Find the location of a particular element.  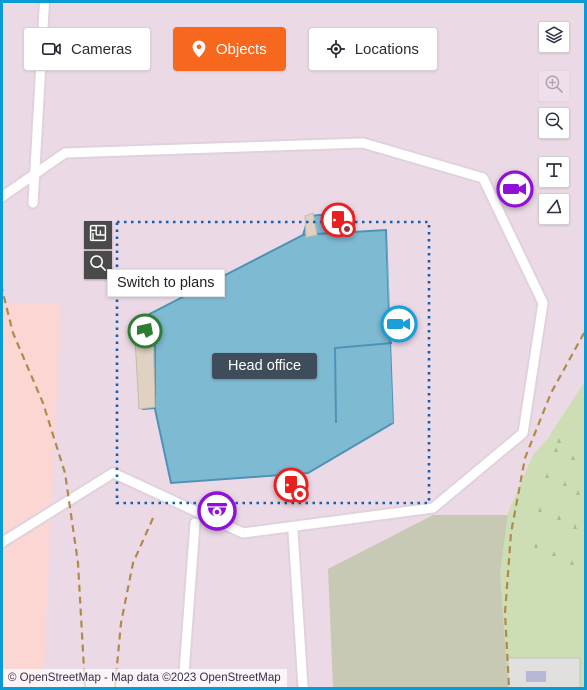

switch-to-plans-button is located at coordinates (98, 235).